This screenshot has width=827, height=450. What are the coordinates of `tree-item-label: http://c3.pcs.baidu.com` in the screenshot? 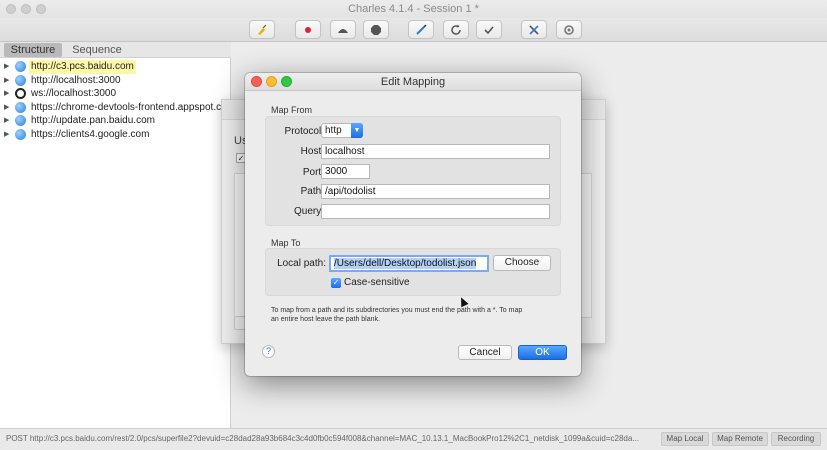 It's located at (82, 67).